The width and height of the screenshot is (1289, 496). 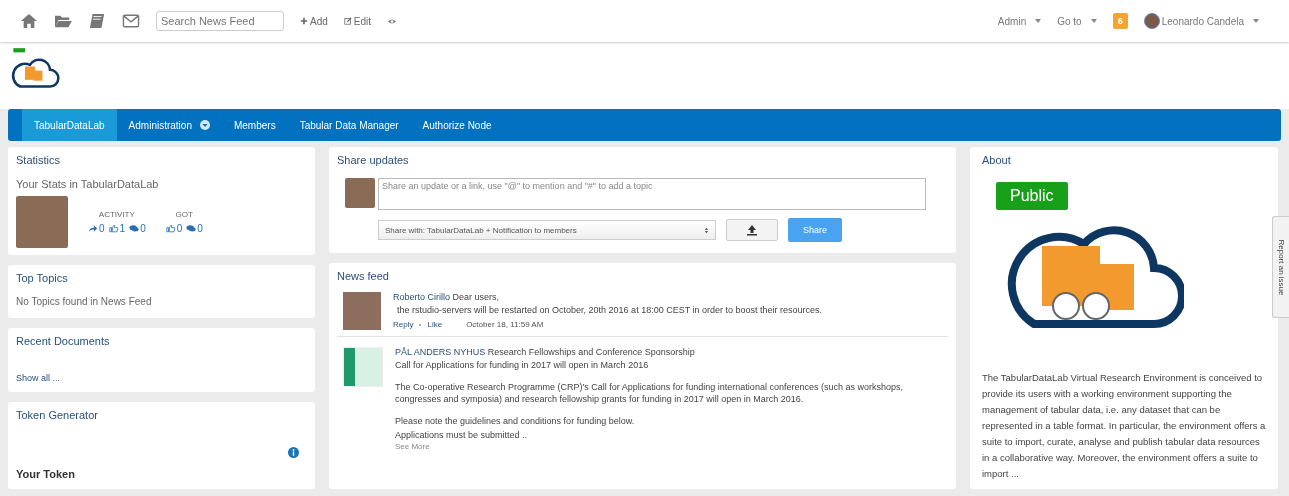 I want to click on nav-tab: Administration, so click(x=169, y=125).